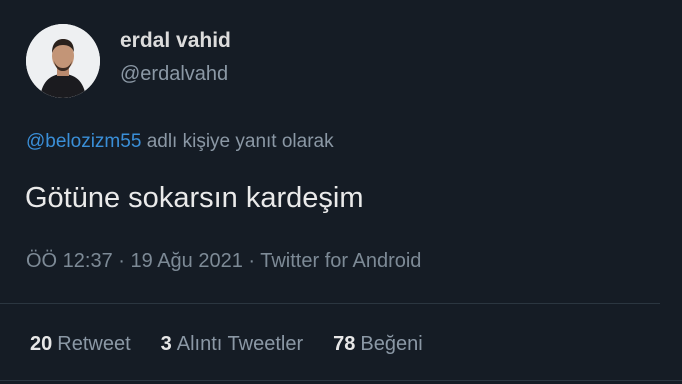  What do you see at coordinates (330, 303) in the screenshot?
I see `divider` at bounding box center [330, 303].